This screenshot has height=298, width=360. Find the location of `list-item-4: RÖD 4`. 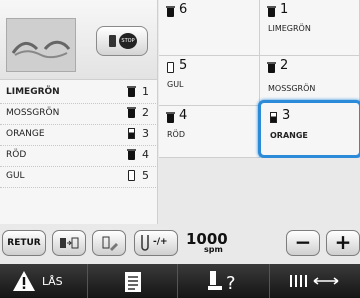

list-item-4: RÖD 4 is located at coordinates (79, 156).